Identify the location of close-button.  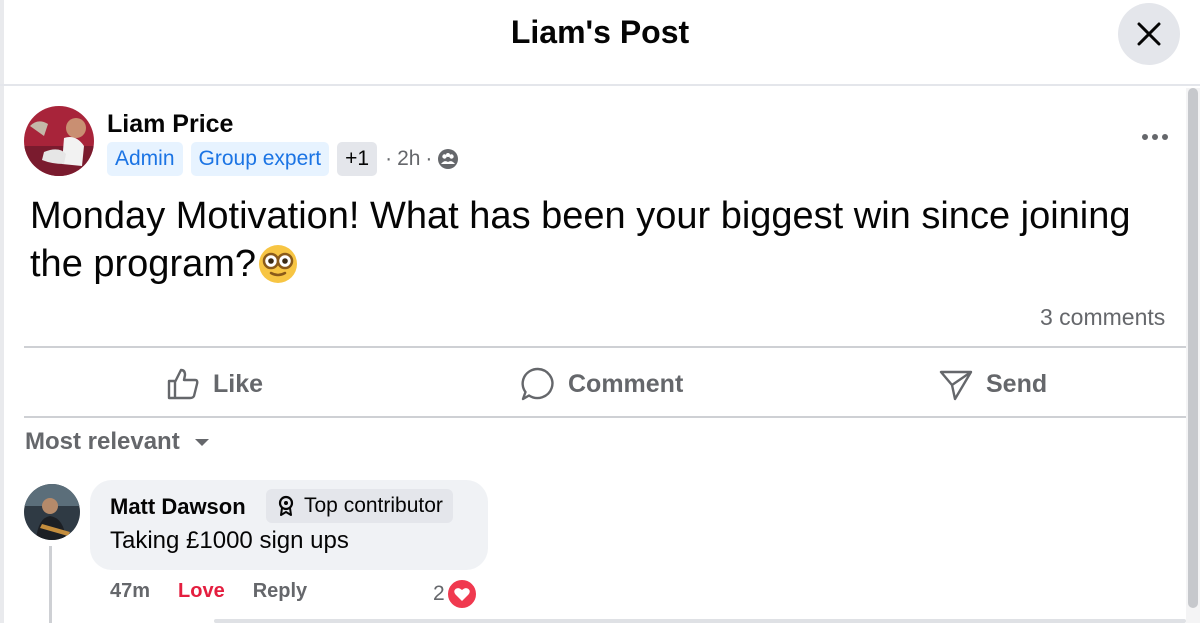
(1149, 34).